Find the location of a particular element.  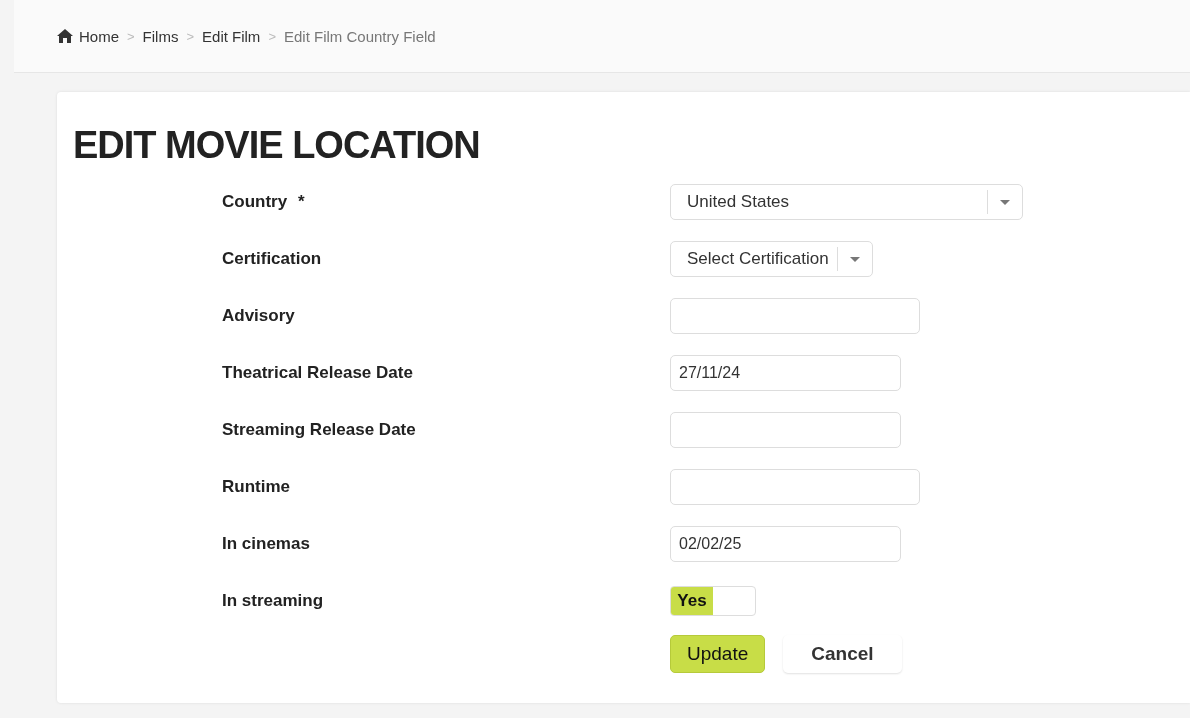

field-label: In cinemas is located at coordinates (266, 543).